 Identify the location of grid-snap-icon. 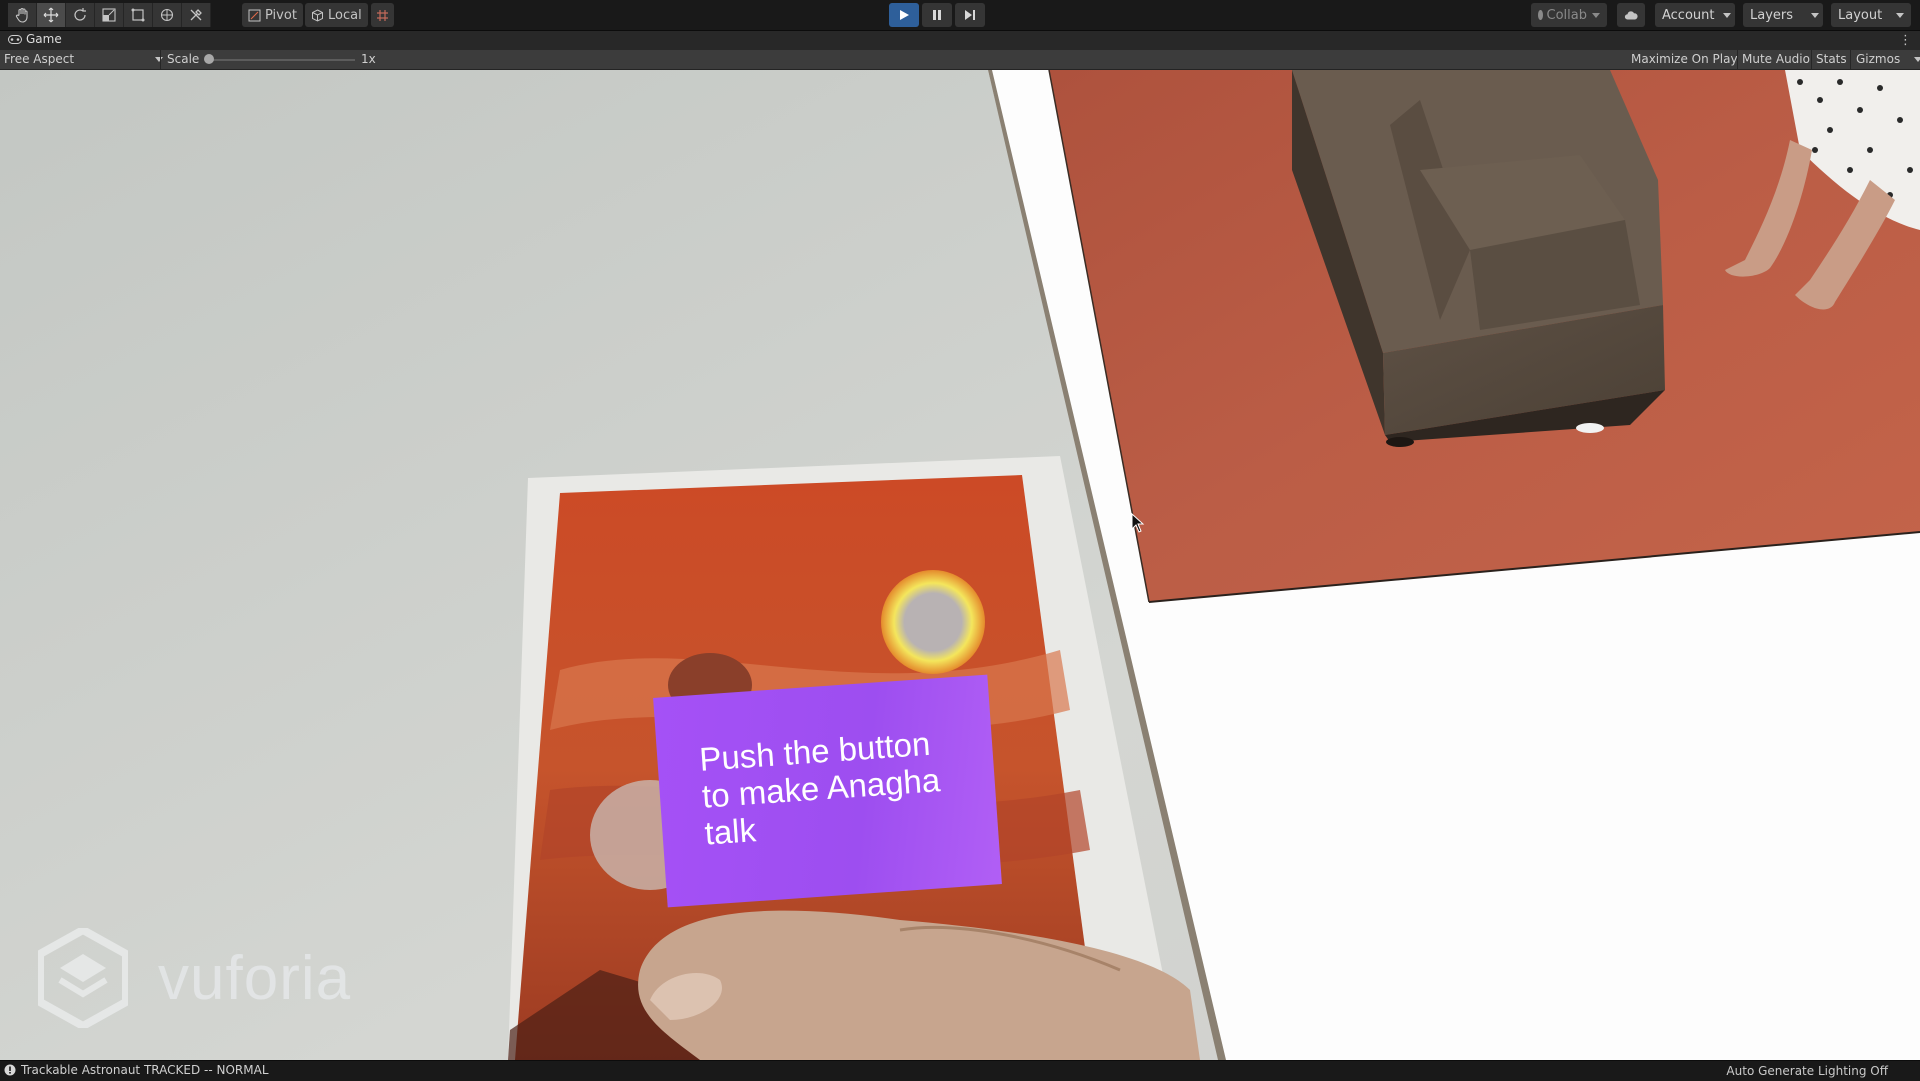
(382, 15).